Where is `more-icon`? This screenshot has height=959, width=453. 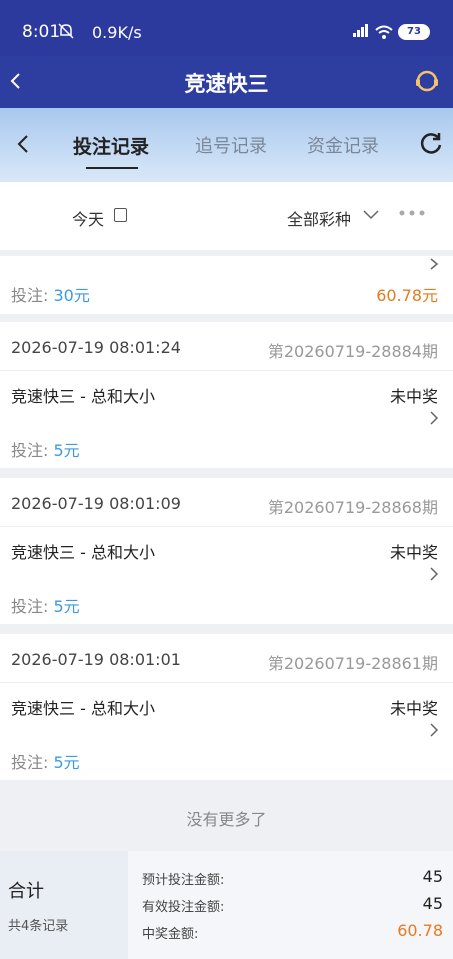 more-icon is located at coordinates (412, 213).